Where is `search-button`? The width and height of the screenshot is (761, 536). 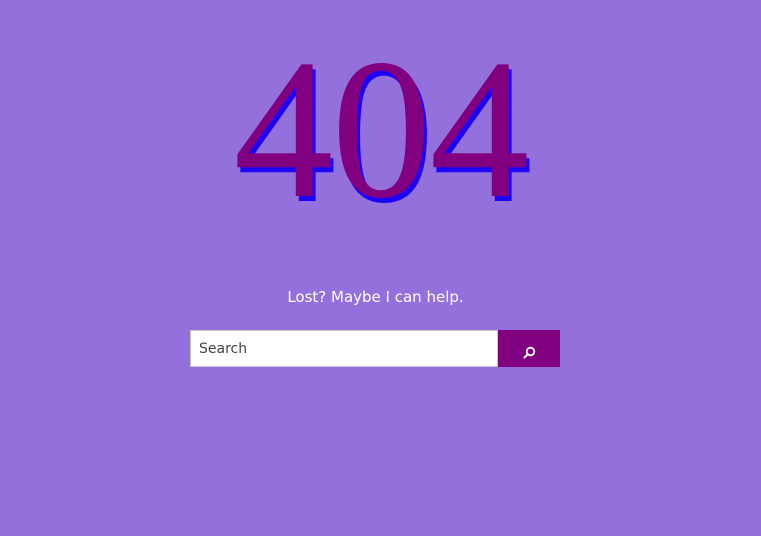
search-button is located at coordinates (529, 348).